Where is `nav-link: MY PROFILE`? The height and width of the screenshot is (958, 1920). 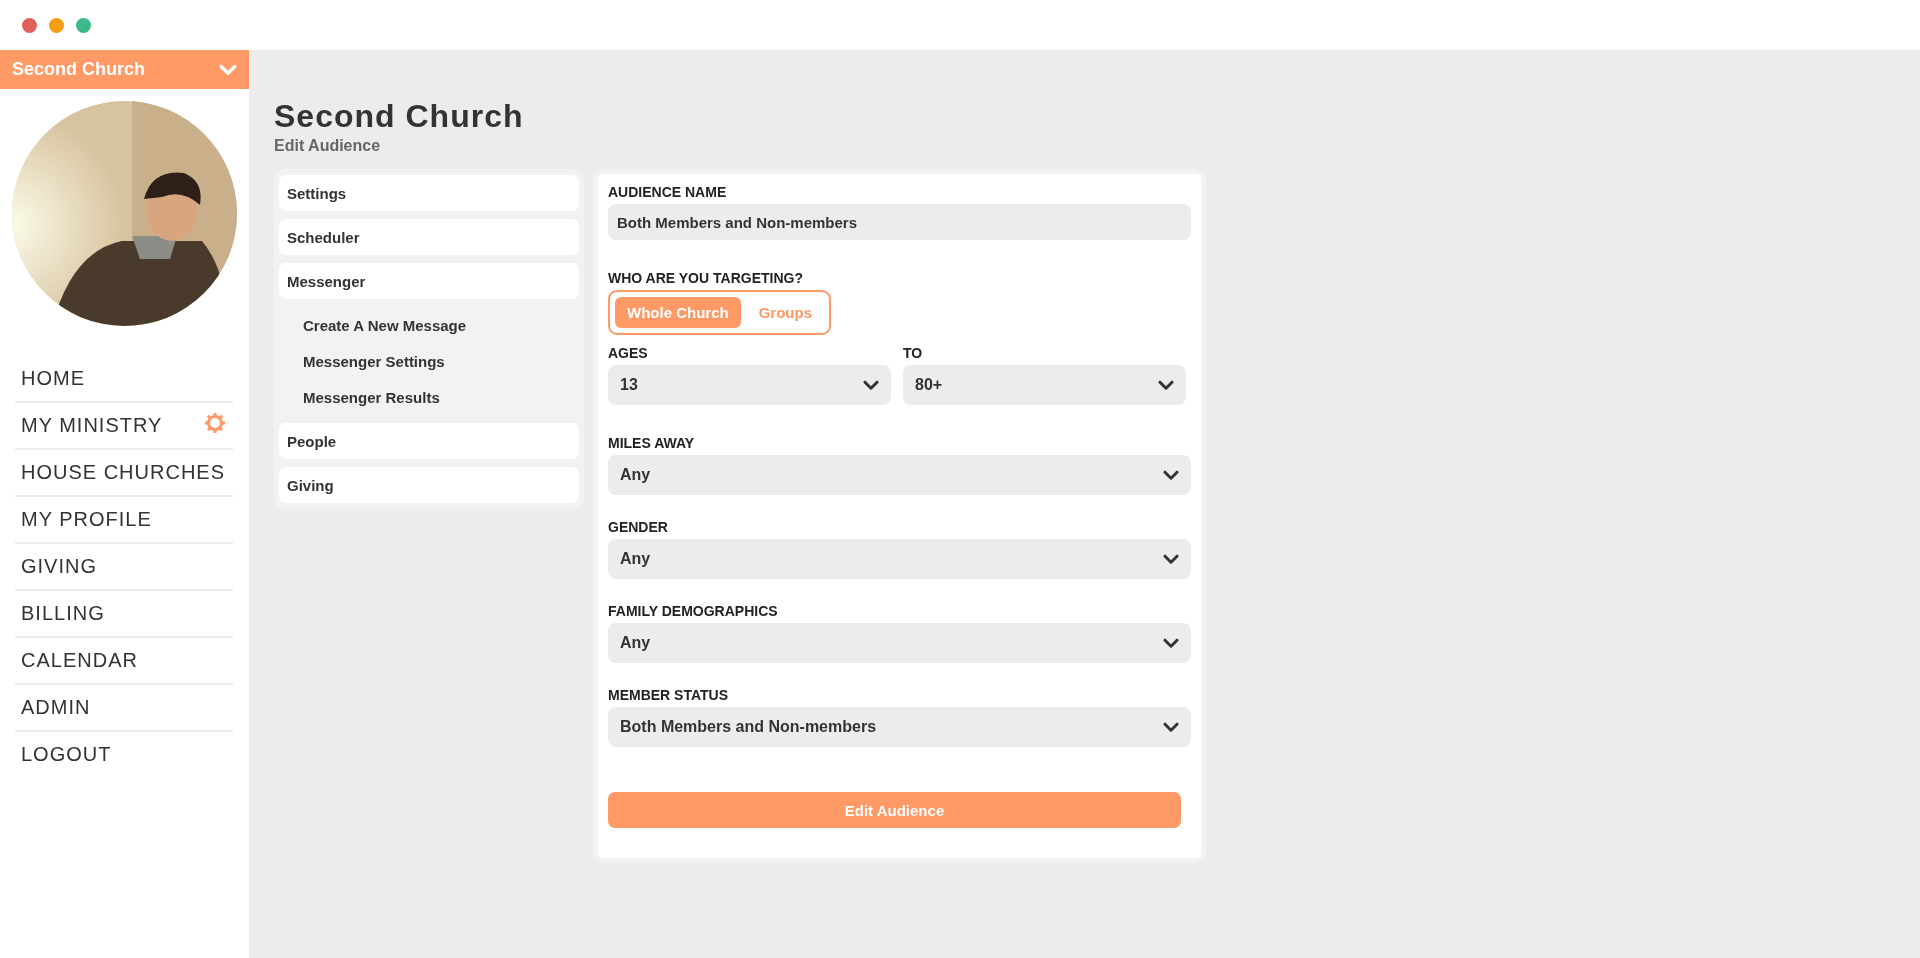 nav-link: MY PROFILE is located at coordinates (124, 520).